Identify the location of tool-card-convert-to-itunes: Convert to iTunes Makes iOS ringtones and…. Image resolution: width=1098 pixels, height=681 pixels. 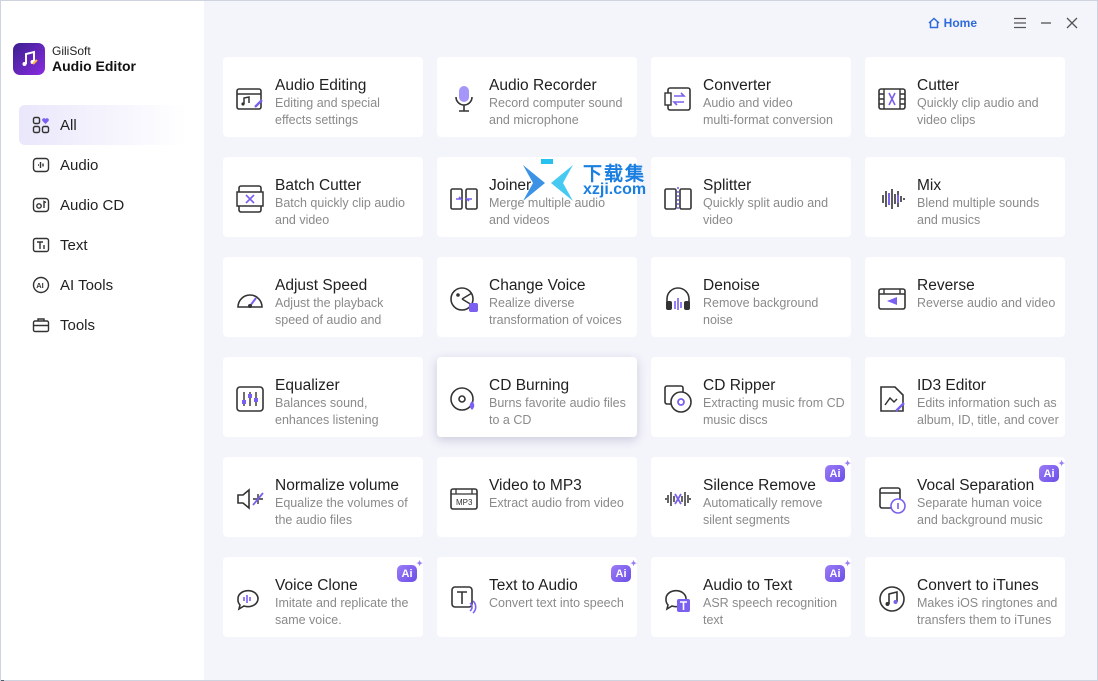
(965, 597).